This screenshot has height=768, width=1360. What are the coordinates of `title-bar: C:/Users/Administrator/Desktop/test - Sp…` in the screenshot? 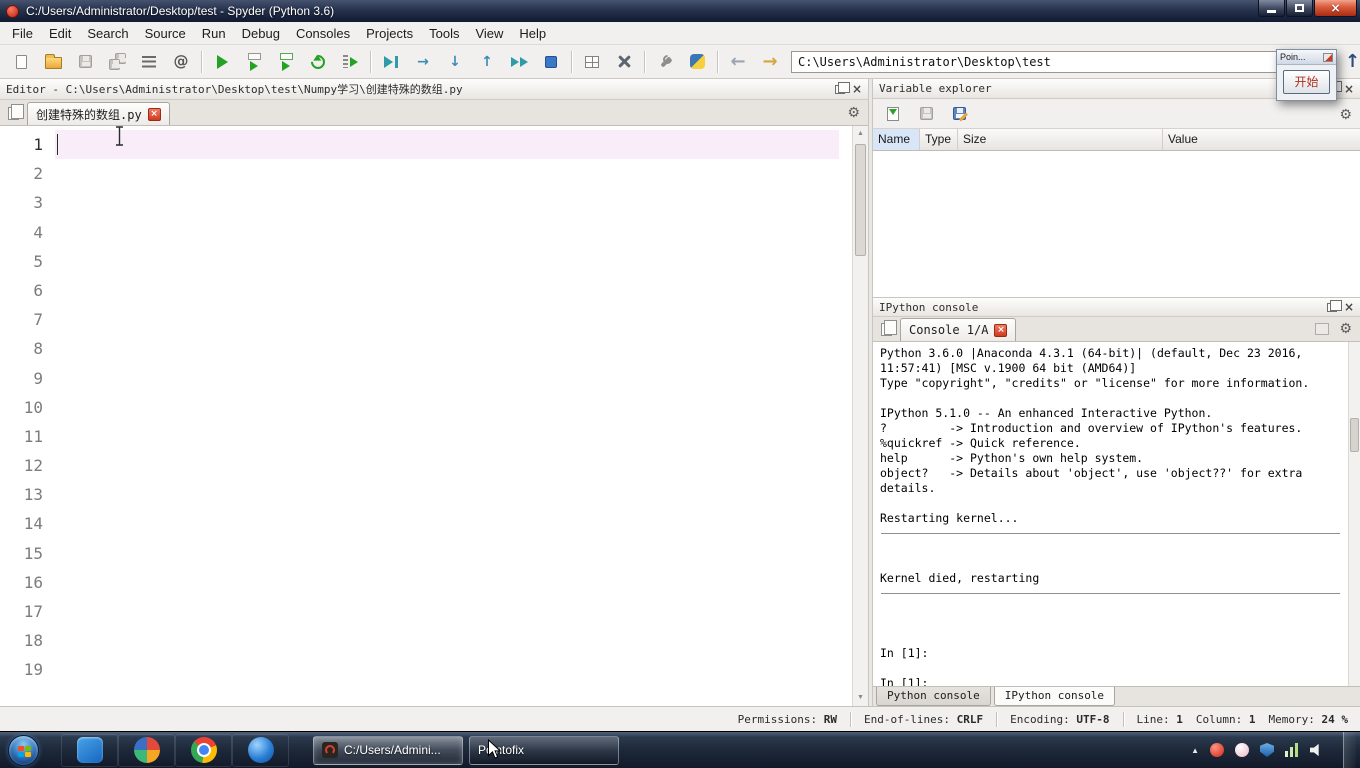 It's located at (680, 11).